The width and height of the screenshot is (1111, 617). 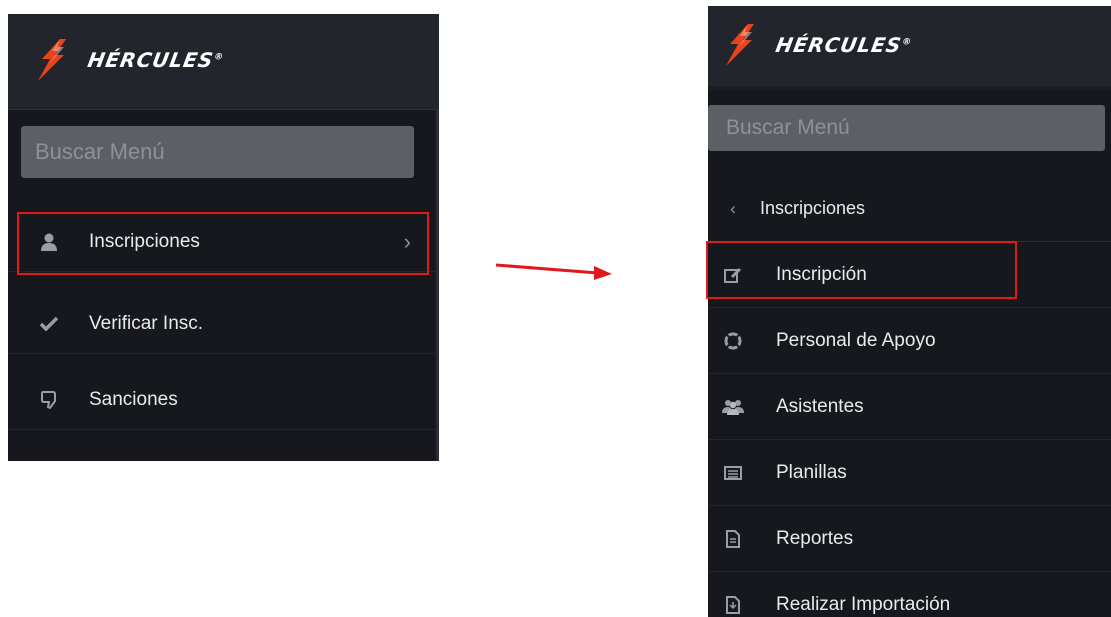 What do you see at coordinates (733, 407) in the screenshot?
I see `users-icon` at bounding box center [733, 407].